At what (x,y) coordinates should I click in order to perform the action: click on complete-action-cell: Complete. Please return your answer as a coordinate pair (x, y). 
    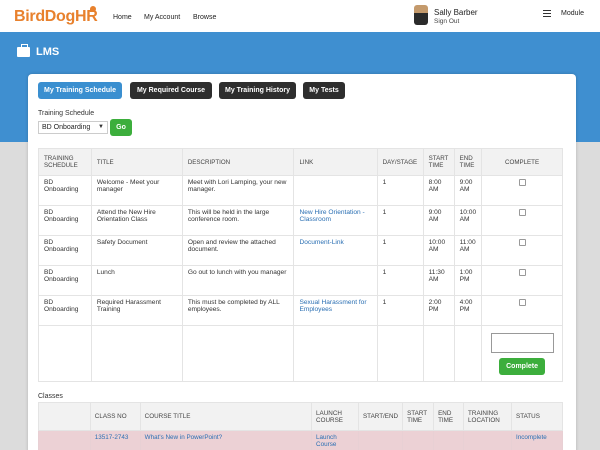
    Looking at the image, I should click on (522, 353).